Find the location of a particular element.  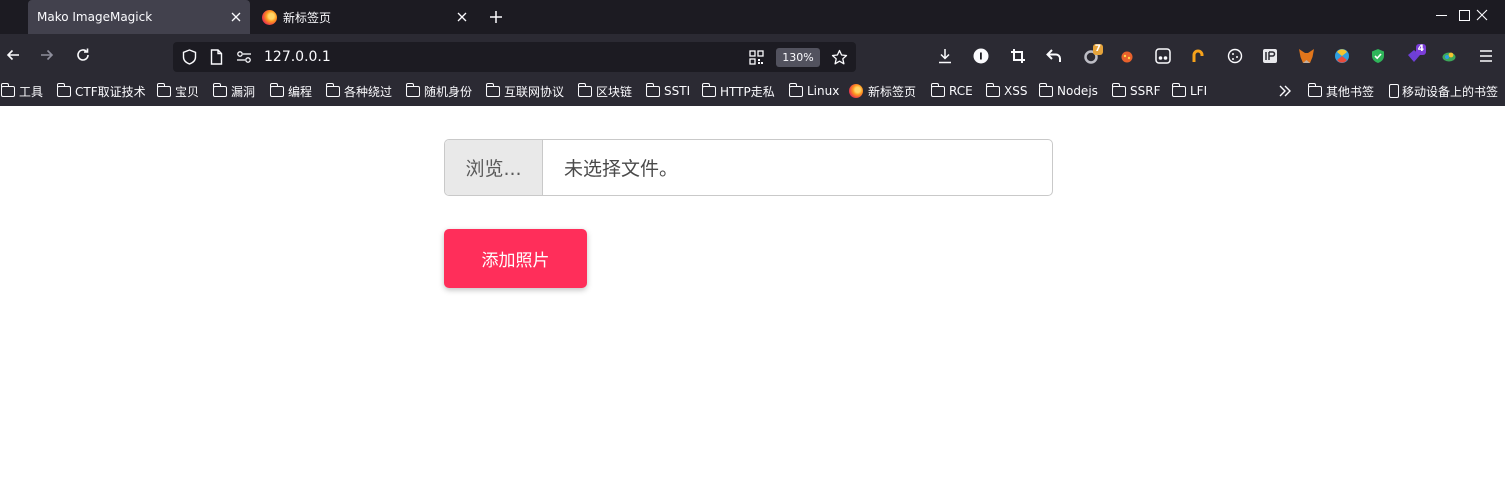

extension-hook-icon is located at coordinates (1198, 55).